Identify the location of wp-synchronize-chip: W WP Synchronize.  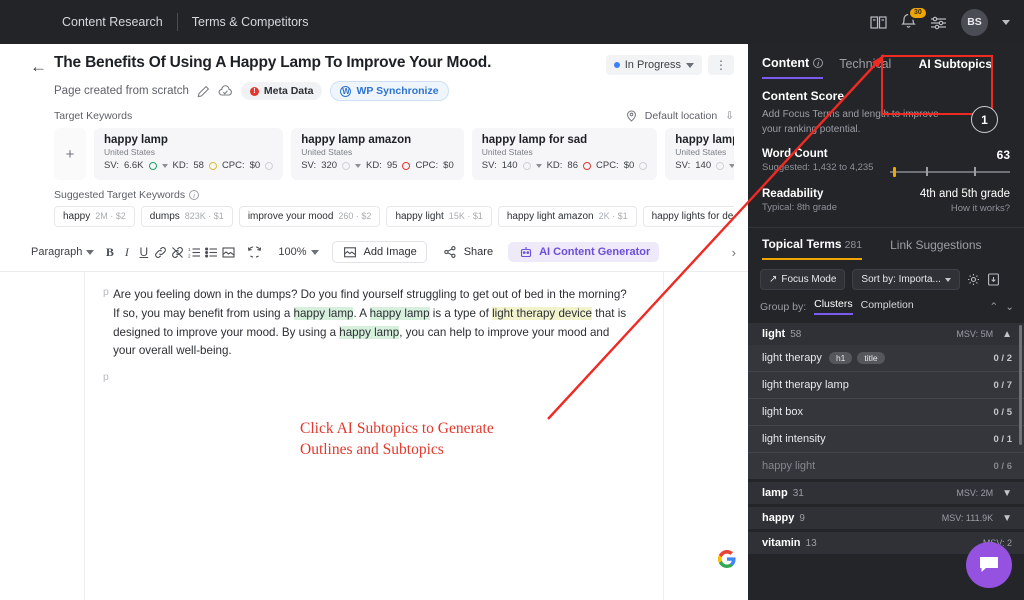
(389, 91).